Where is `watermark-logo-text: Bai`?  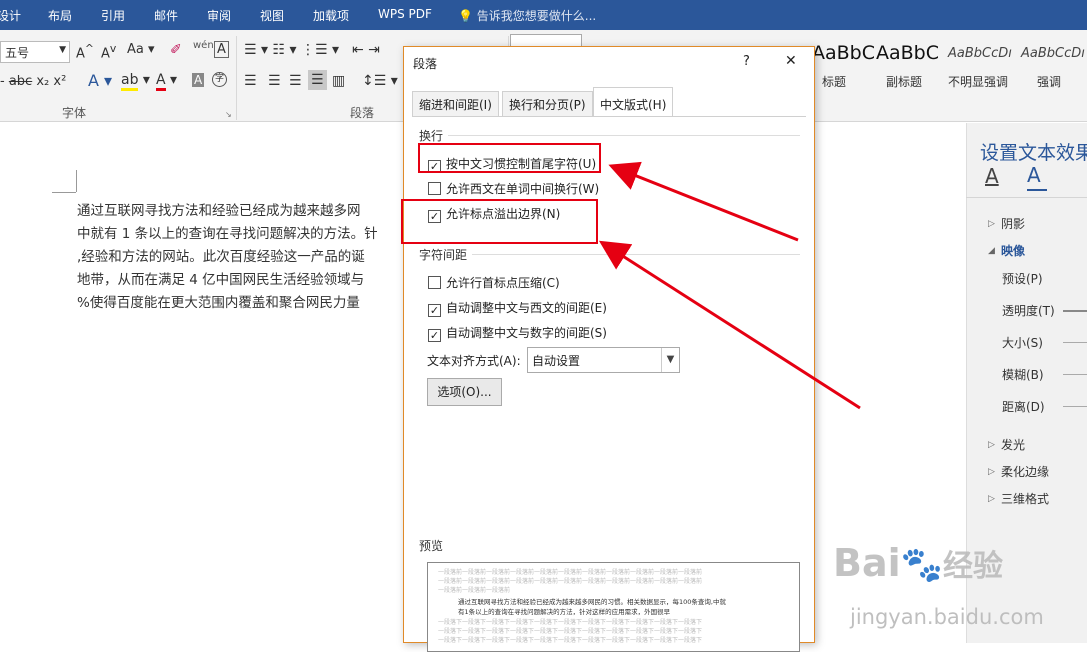
watermark-logo-text: Bai is located at coordinates (867, 563).